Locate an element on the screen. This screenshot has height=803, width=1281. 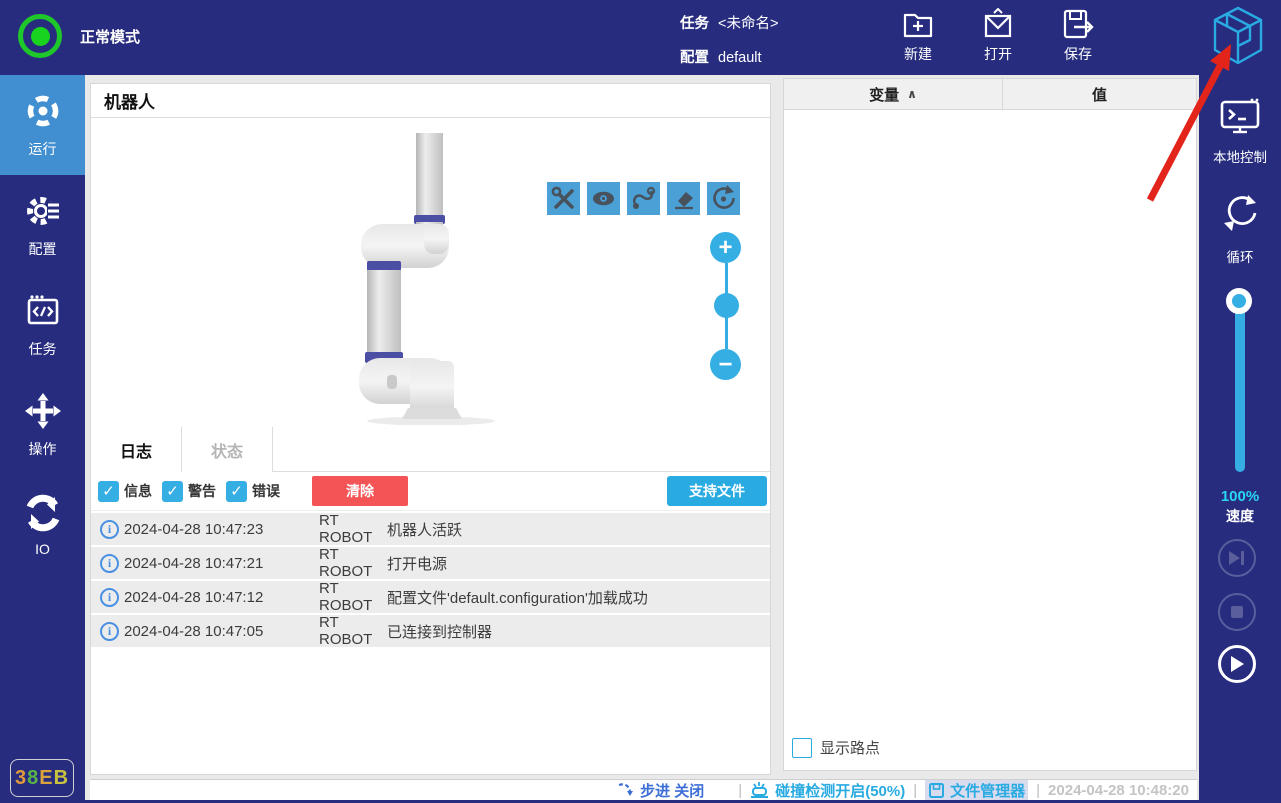
task-config-block: 任务 <未命名> 配置 default is located at coordinates (729, 45).